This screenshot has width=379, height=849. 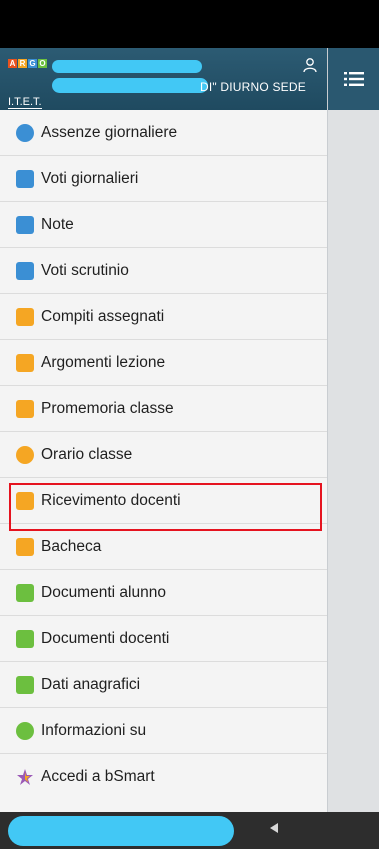 I want to click on bsmart-icon, so click(x=25, y=777).